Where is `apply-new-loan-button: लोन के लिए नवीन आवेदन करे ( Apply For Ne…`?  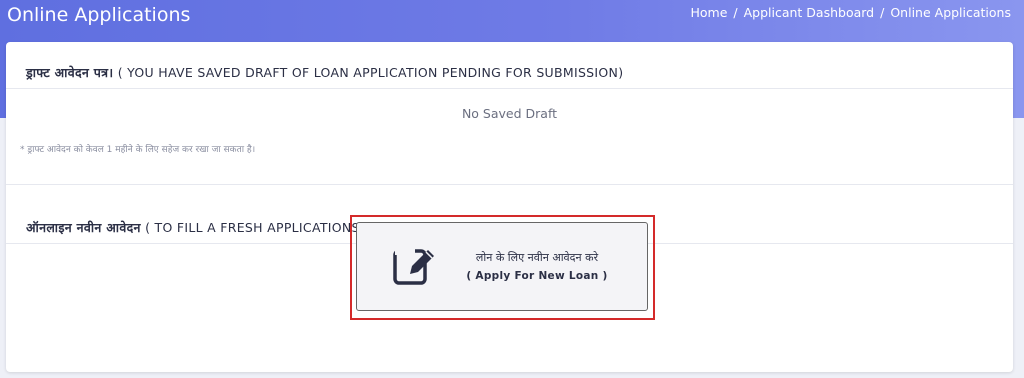
apply-new-loan-button: लोन के लिए नवीन आवेदन करे ( Apply For Ne… is located at coordinates (502, 266).